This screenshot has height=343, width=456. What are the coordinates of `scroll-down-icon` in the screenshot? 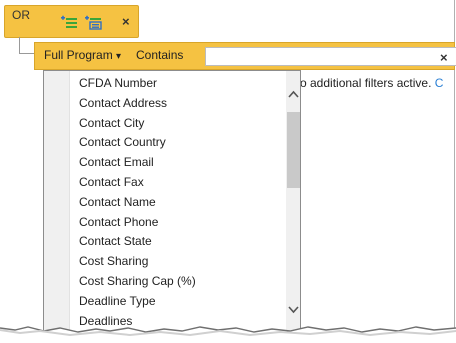 It's located at (293, 312).